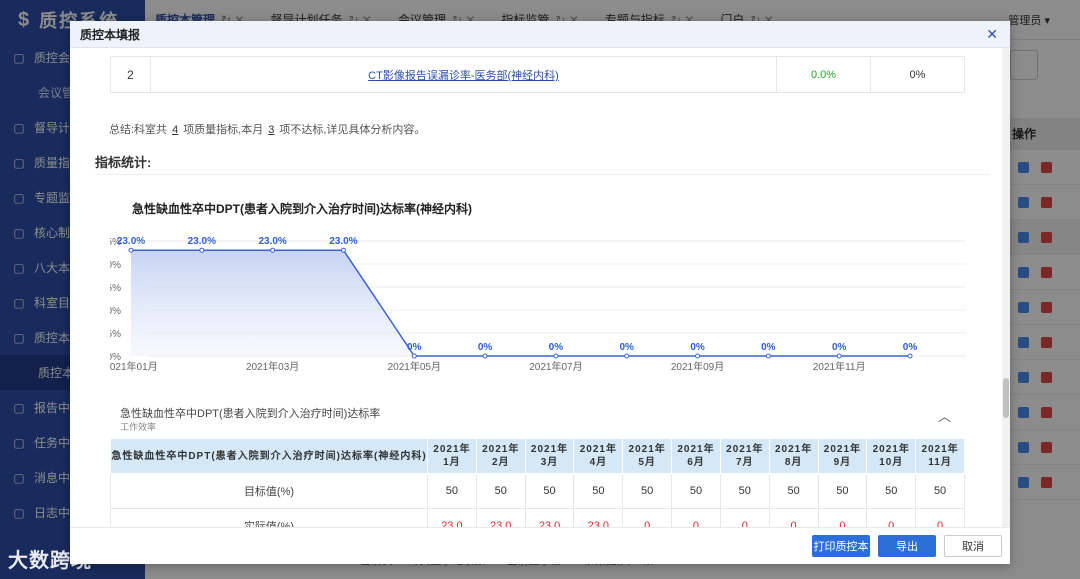  What do you see at coordinates (115, 288) in the screenshot?
I see `y-tick-label: 15%` at bounding box center [115, 288].